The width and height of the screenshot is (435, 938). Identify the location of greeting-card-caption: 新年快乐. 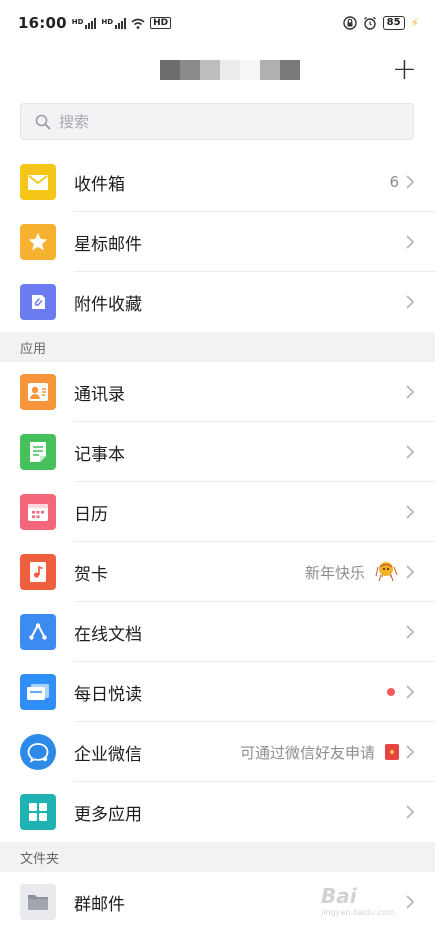
(334, 572).